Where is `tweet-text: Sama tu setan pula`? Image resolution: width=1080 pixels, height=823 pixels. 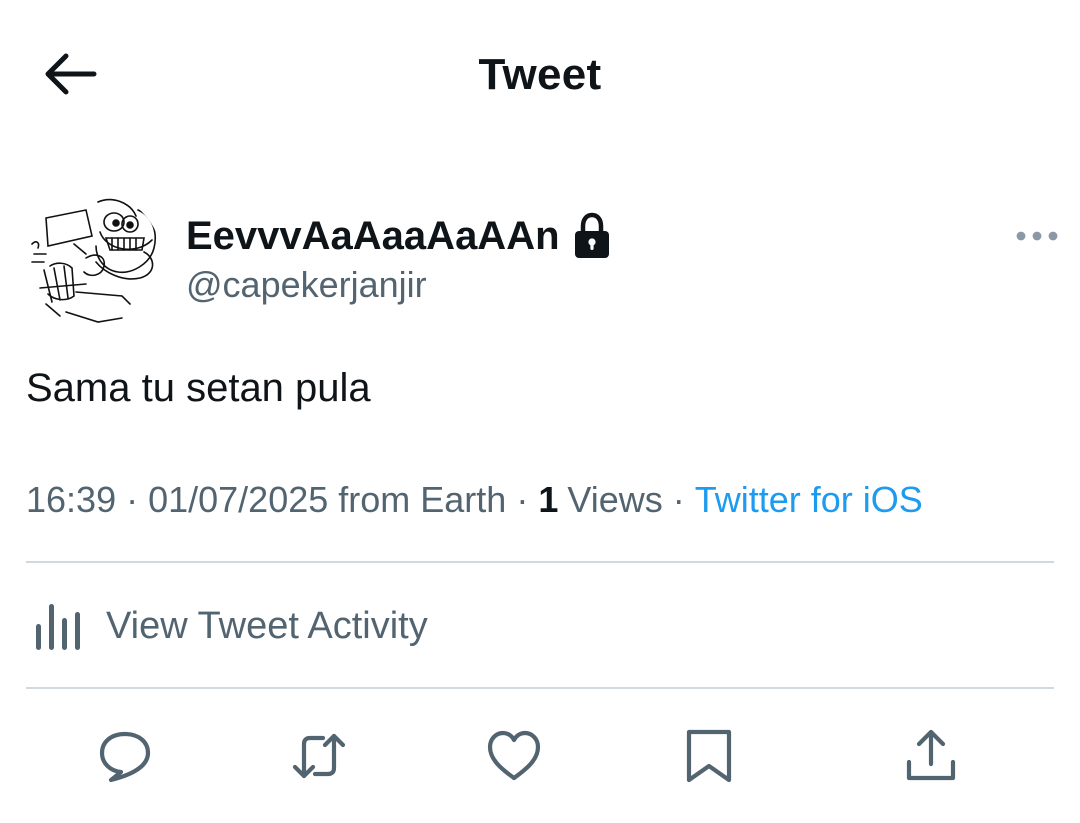 tweet-text: Sama tu setan pula is located at coordinates (198, 388).